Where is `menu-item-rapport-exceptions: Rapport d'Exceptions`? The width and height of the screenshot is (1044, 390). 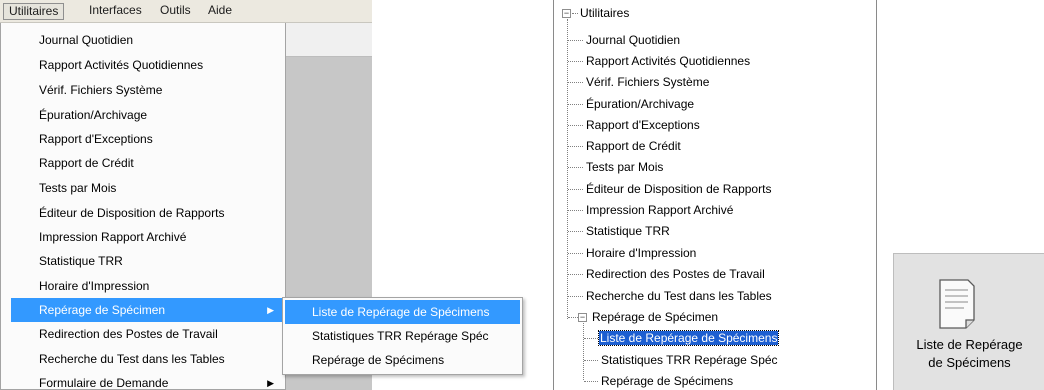
menu-item-rapport-exceptions: Rapport d'Exceptions is located at coordinates (144, 139).